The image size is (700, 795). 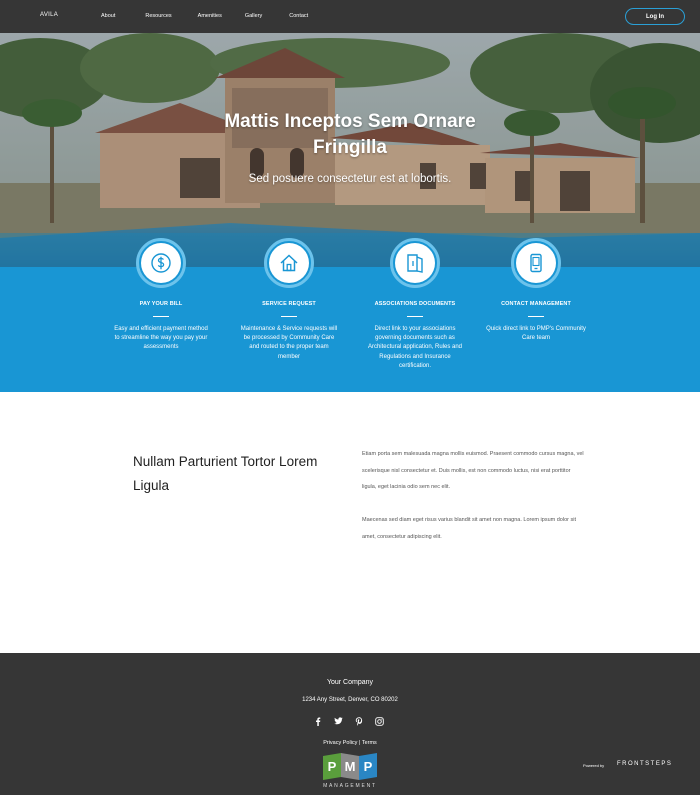 I want to click on nav-link-about: About, so click(x=108, y=16).